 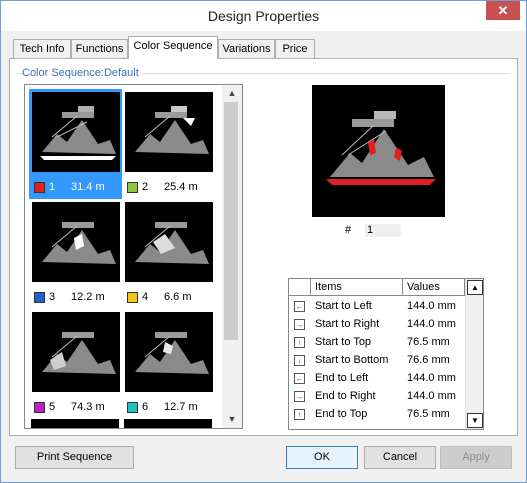 I want to click on window-title: Design Properties, so click(x=263, y=16).